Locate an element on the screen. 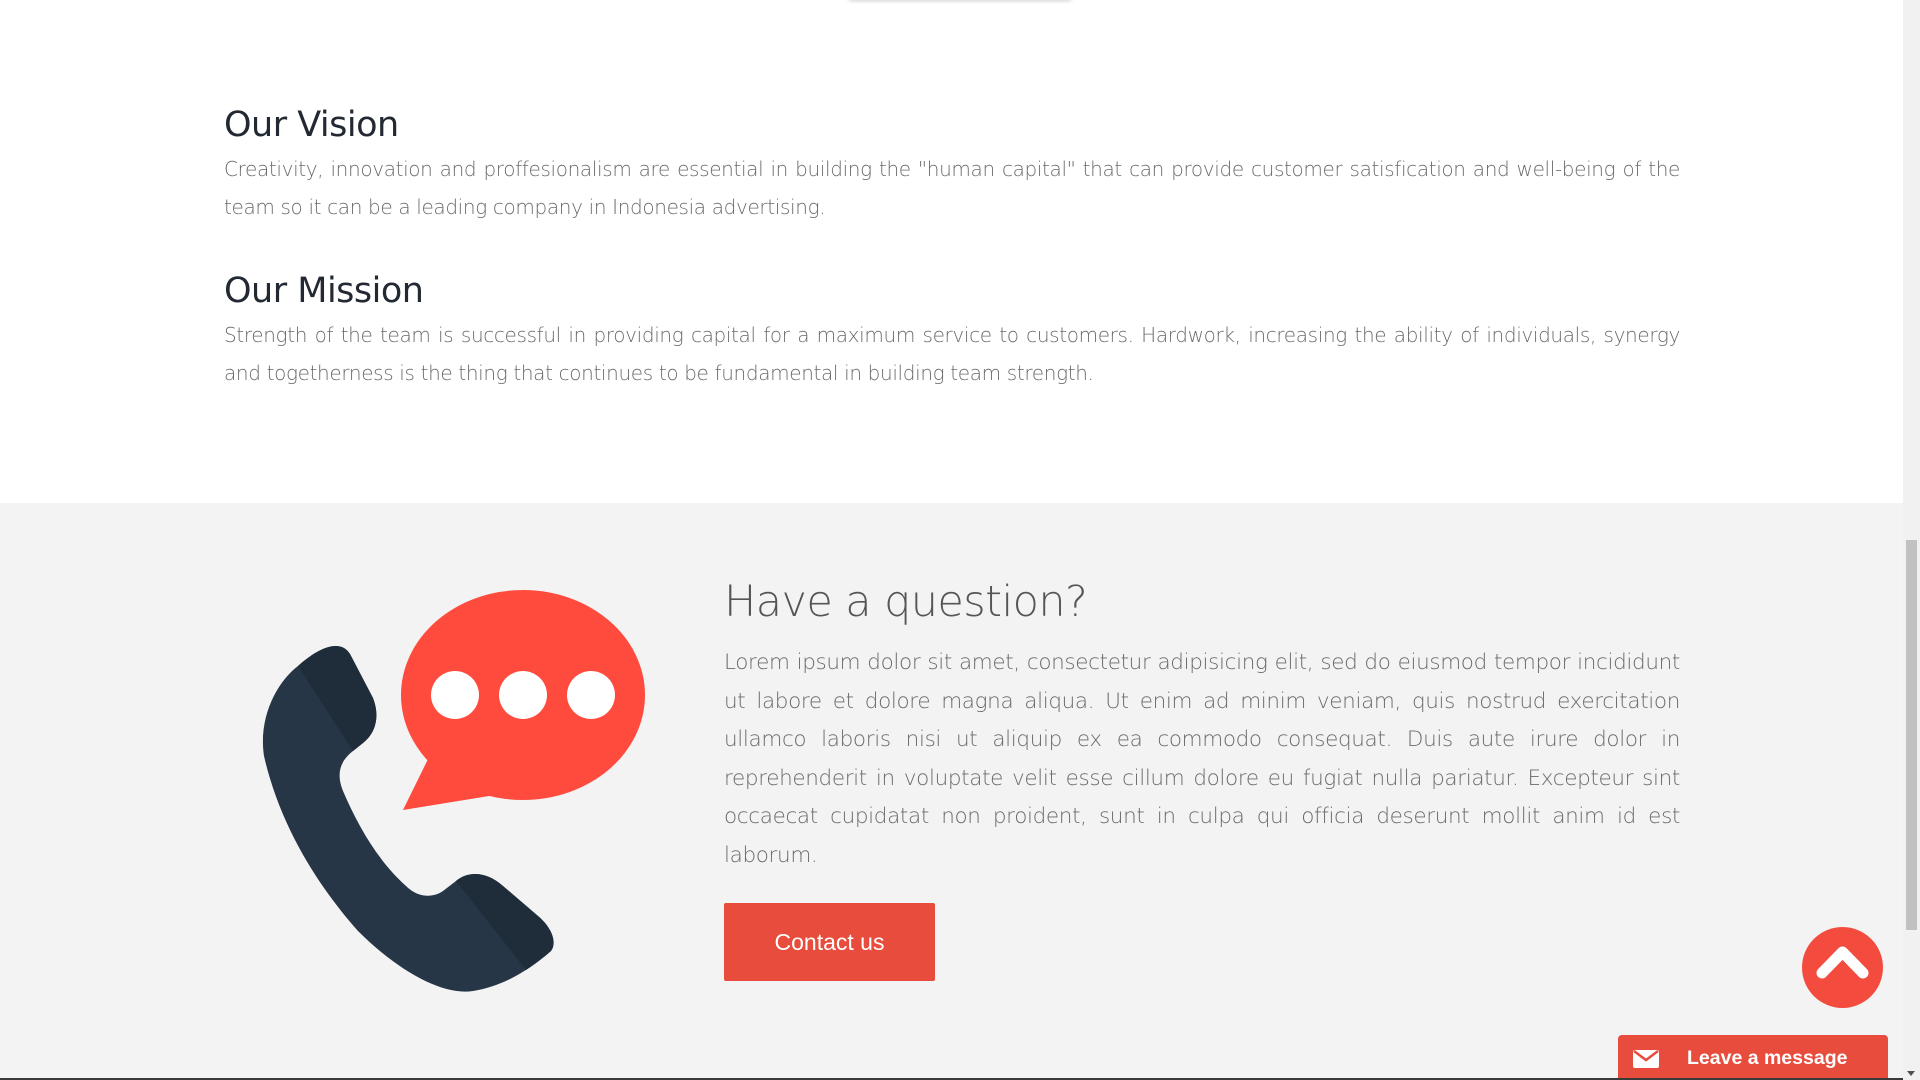 The width and height of the screenshot is (1920, 1080). scroll-to-top-button is located at coordinates (1842, 967).